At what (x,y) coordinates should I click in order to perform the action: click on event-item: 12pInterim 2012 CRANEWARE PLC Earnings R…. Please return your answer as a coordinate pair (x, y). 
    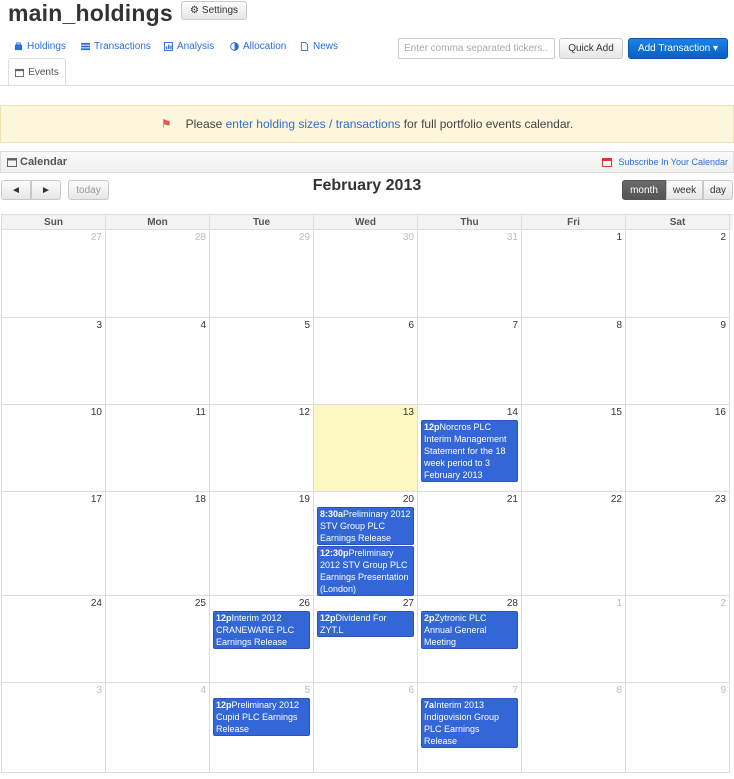
    Looking at the image, I should click on (261, 630).